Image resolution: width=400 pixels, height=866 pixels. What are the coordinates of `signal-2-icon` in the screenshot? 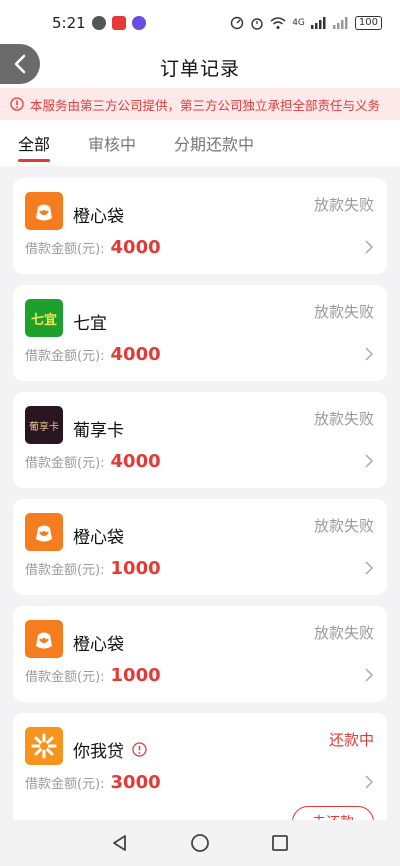 It's located at (340, 23).